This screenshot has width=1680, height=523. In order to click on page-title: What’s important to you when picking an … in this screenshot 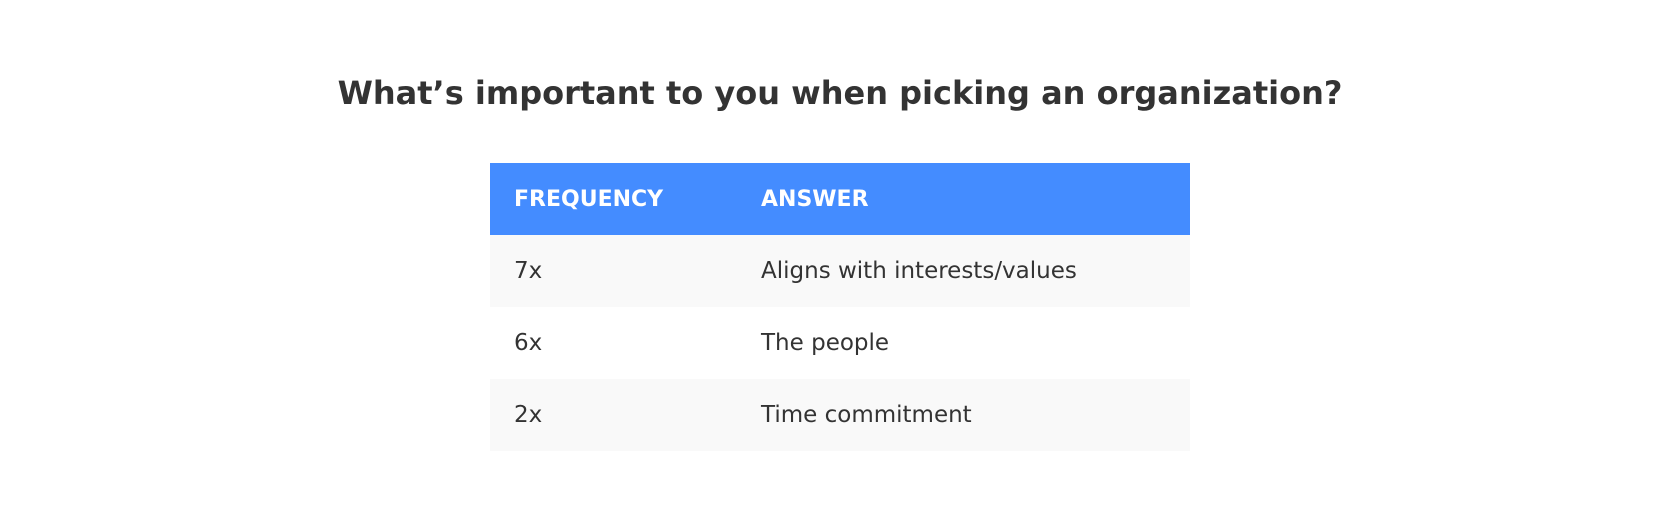, I will do `click(840, 93)`.